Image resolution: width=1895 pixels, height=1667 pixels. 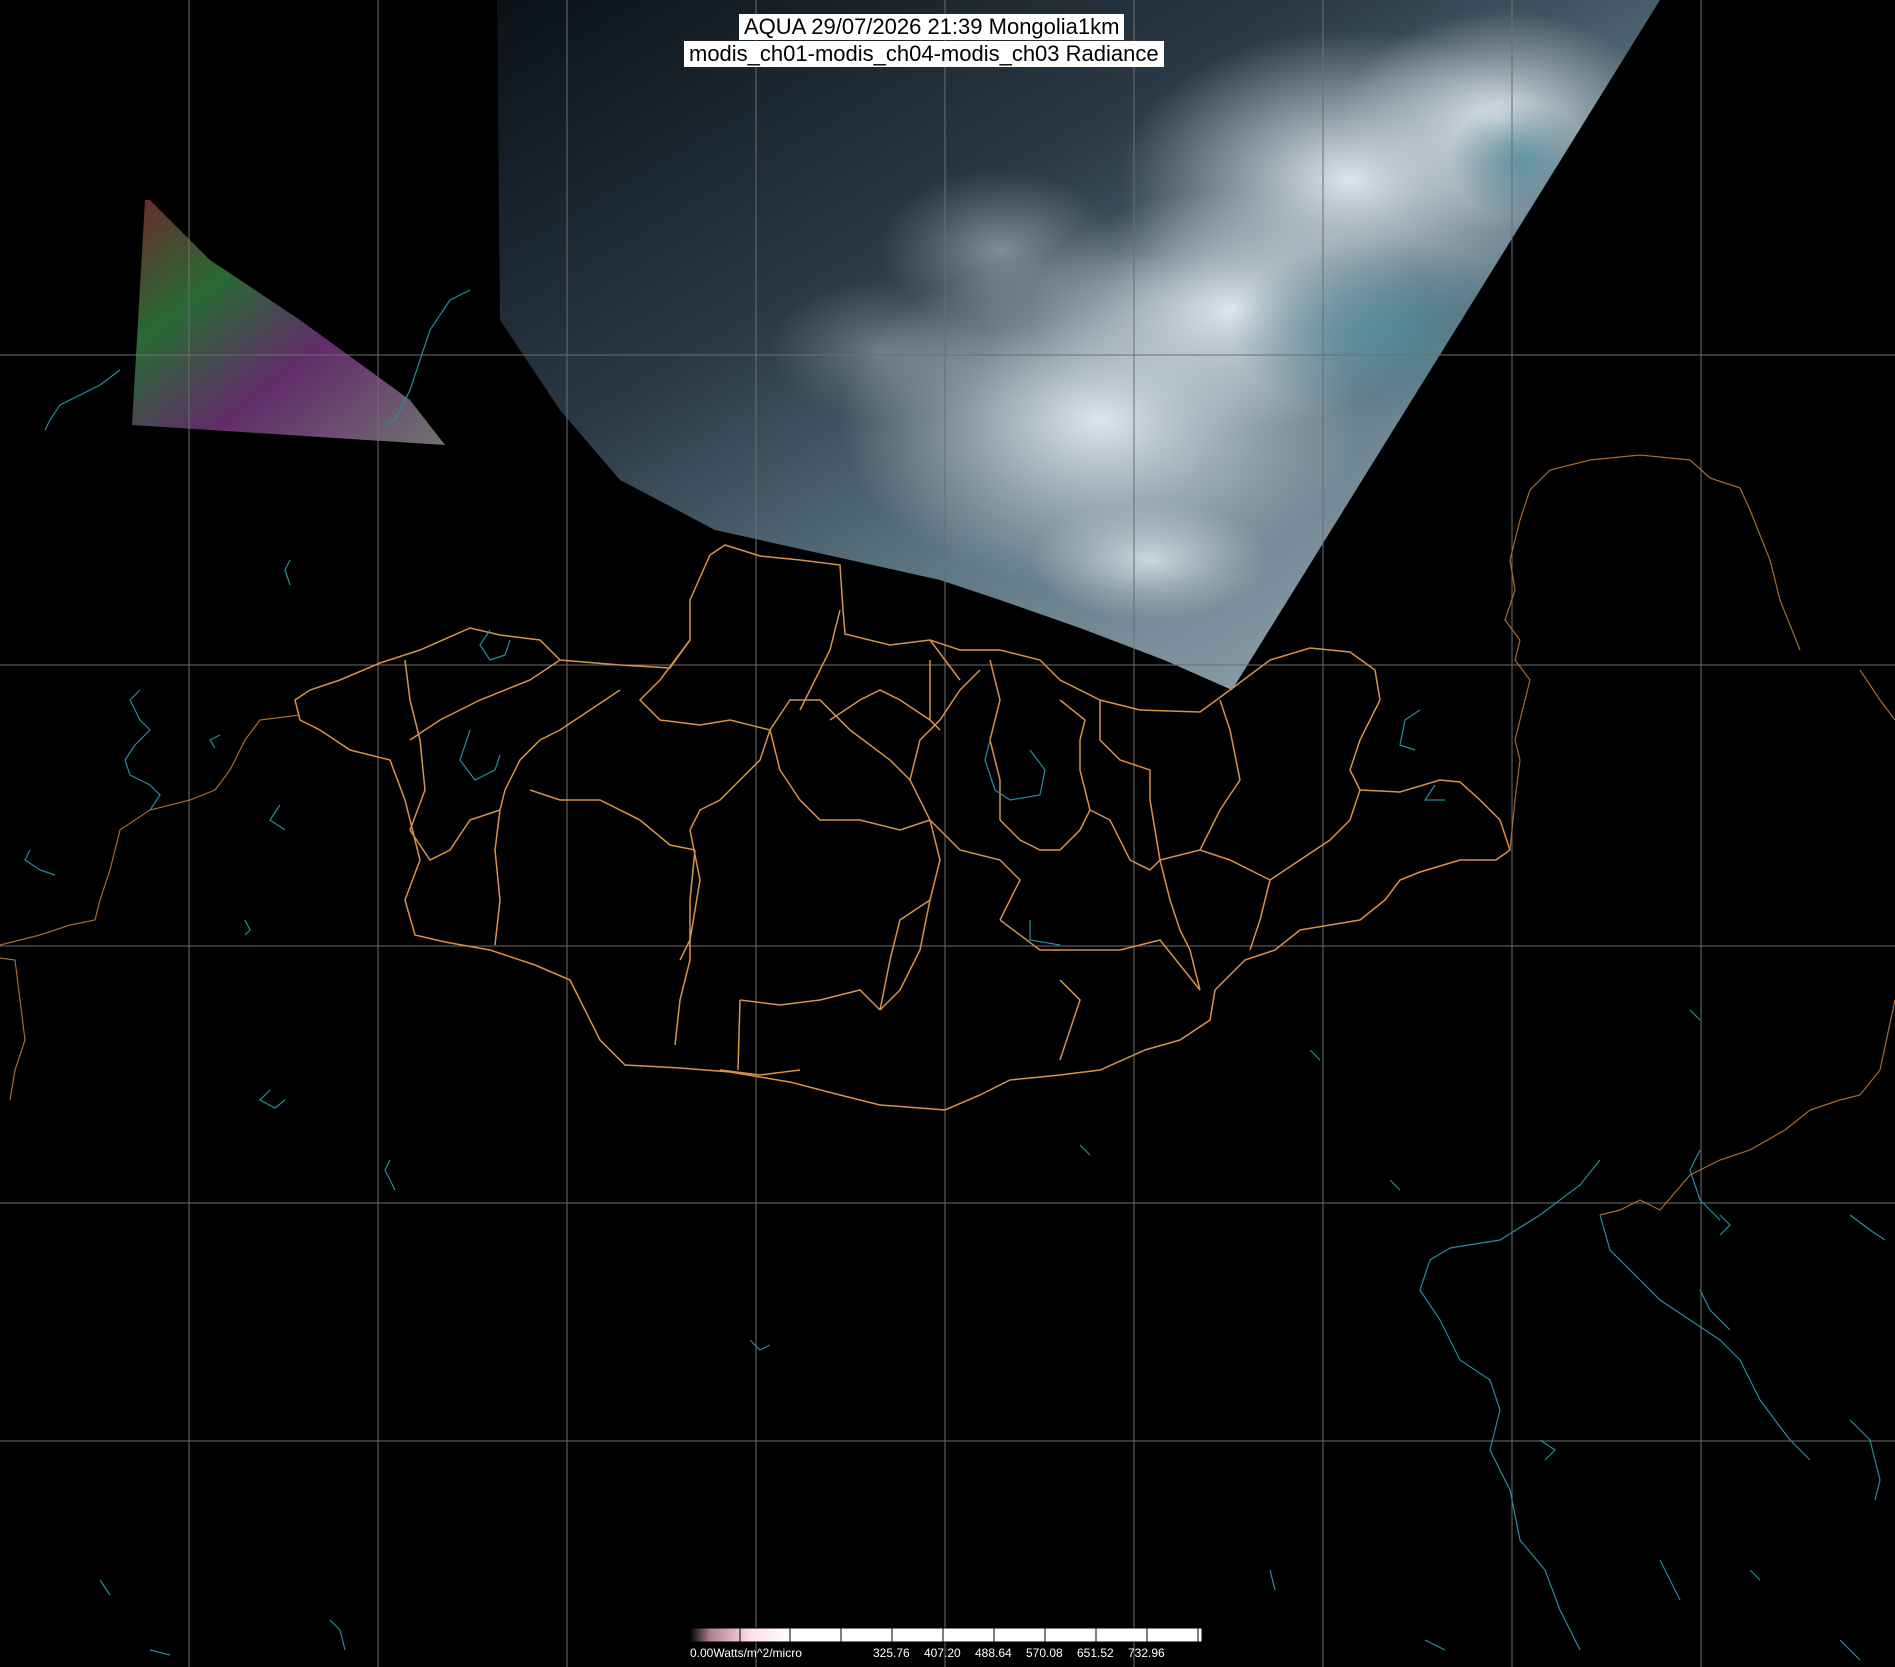 I want to click on colorbar-tick-label: 407.20, so click(x=942, y=1653).